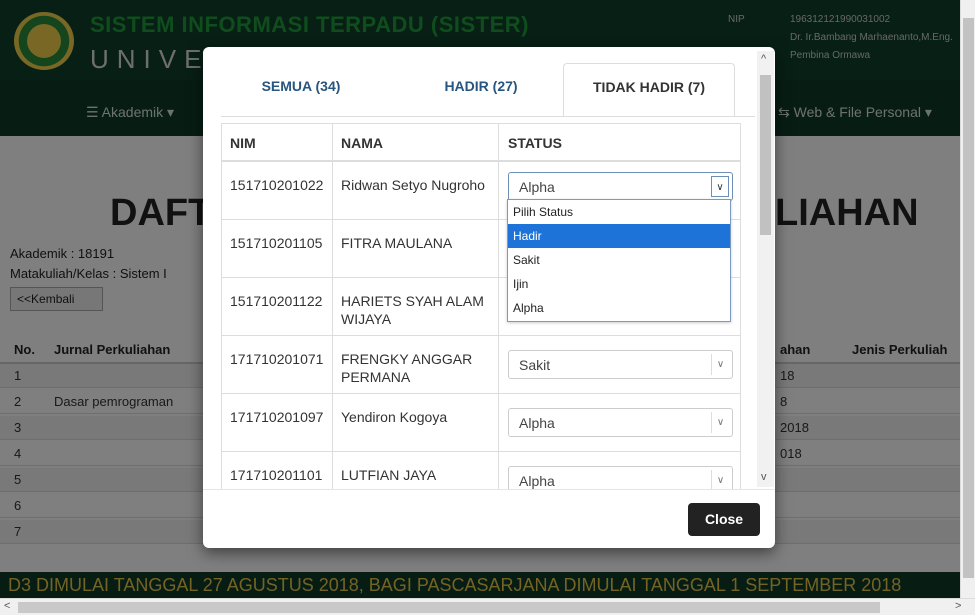 Image resolution: width=975 pixels, height=615 pixels. Describe the element at coordinates (535, 143) in the screenshot. I see `col-status: STATUS` at that location.